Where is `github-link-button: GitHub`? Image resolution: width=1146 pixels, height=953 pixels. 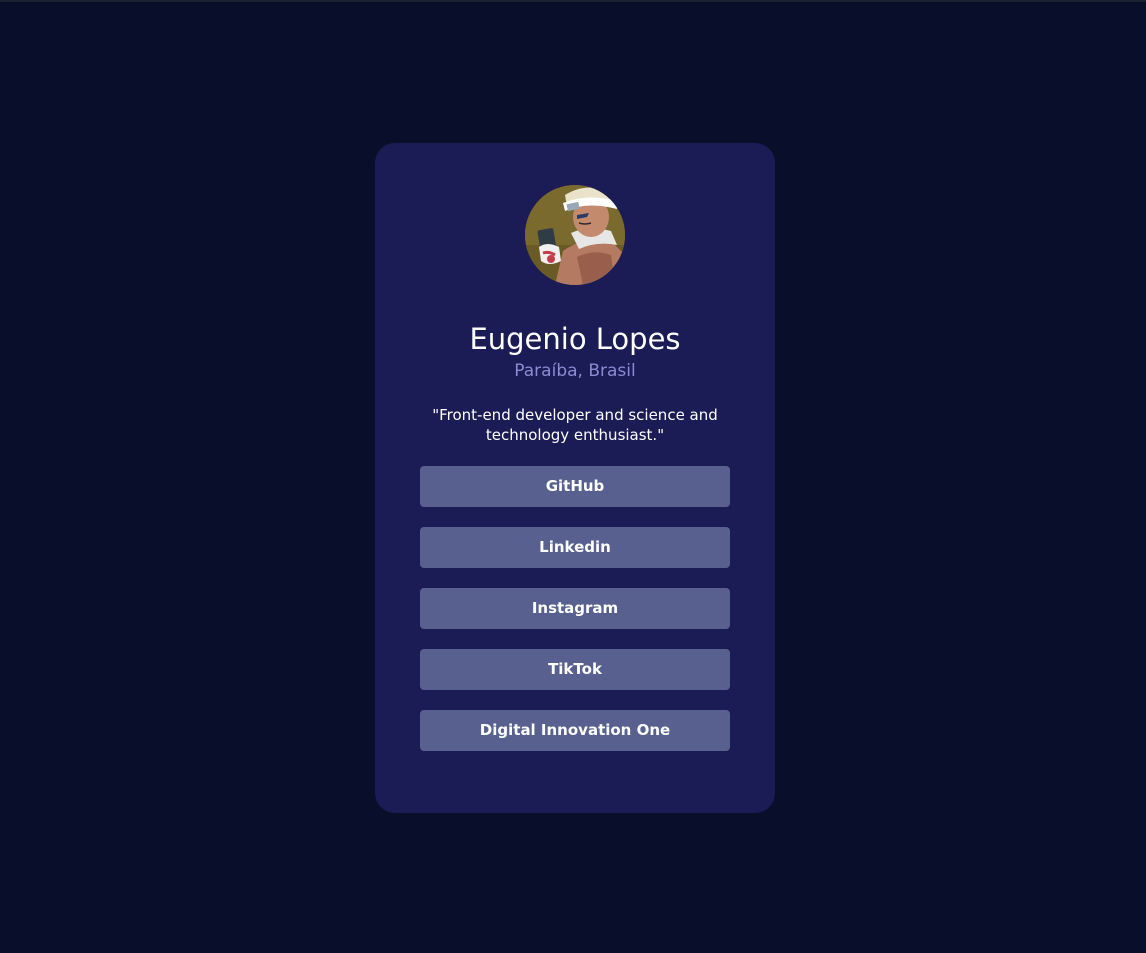
github-link-button: GitHub is located at coordinates (575, 486).